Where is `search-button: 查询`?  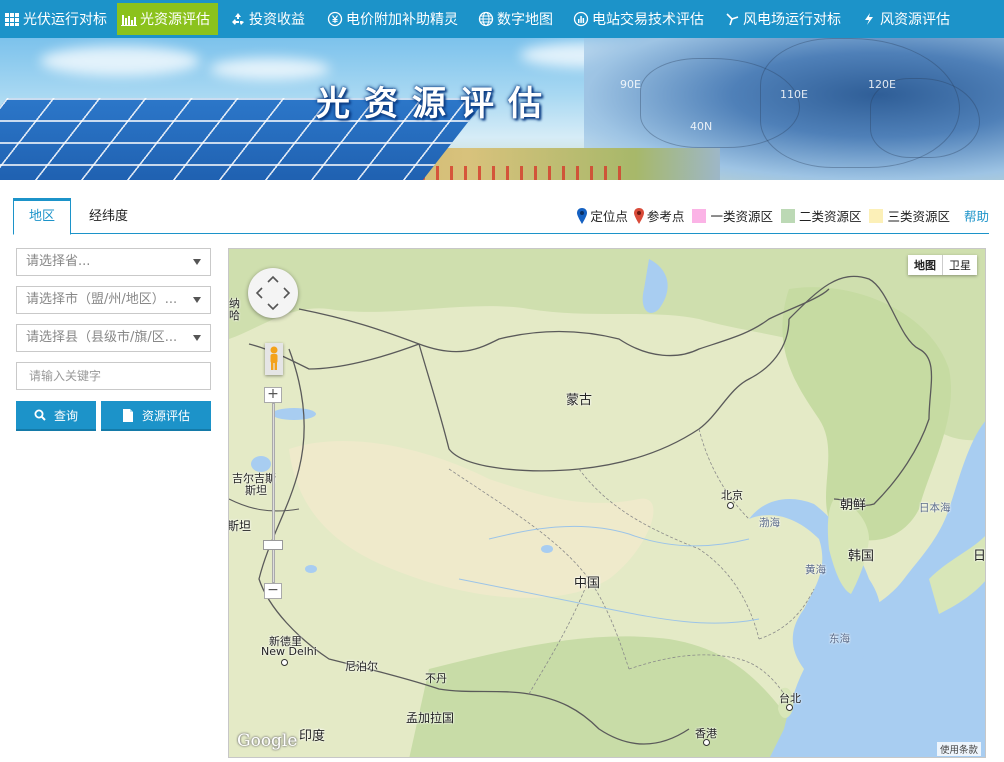
search-button: 查询 is located at coordinates (56, 416).